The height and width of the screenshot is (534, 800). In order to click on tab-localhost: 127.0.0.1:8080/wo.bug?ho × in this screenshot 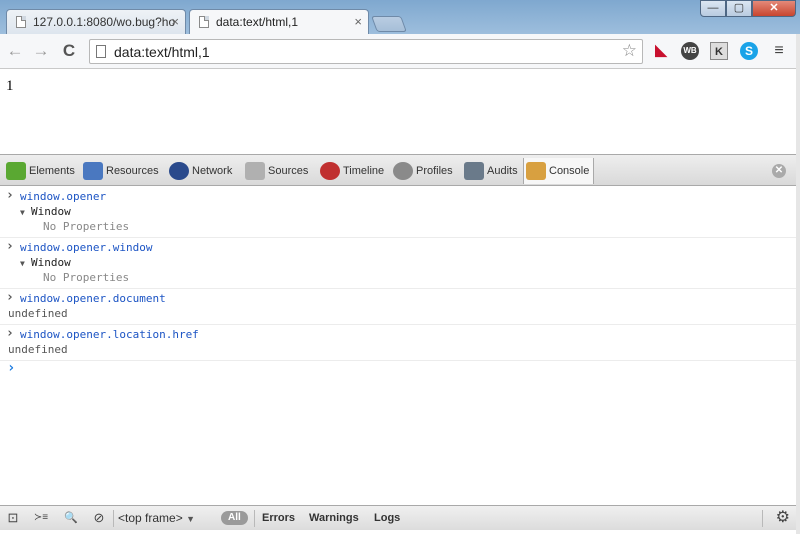, I will do `click(96, 21)`.